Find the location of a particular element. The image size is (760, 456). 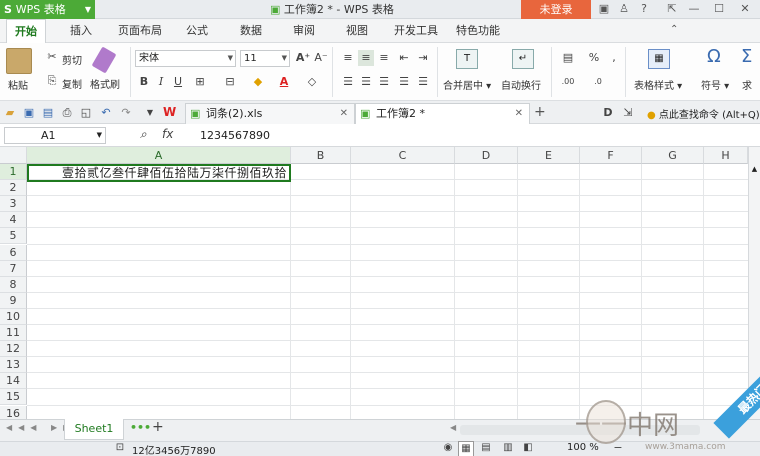

column-header-e: E is located at coordinates (549, 155).